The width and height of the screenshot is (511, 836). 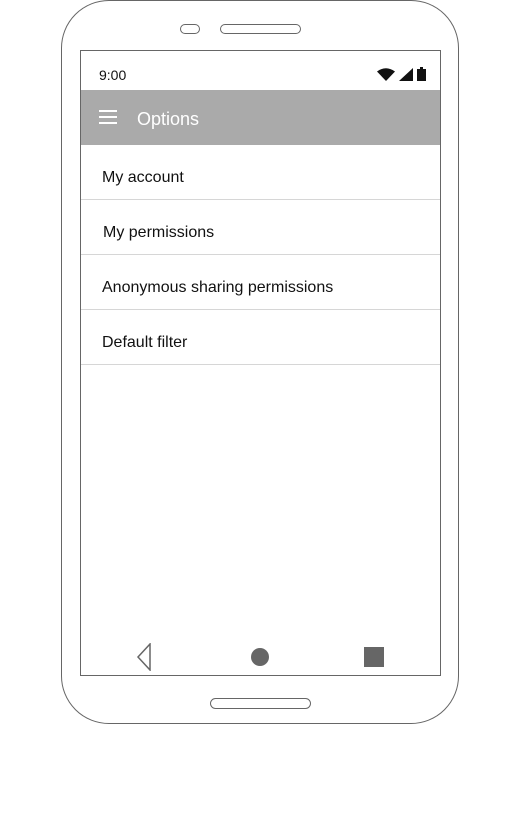 I want to click on status-icons, so click(x=401, y=74).